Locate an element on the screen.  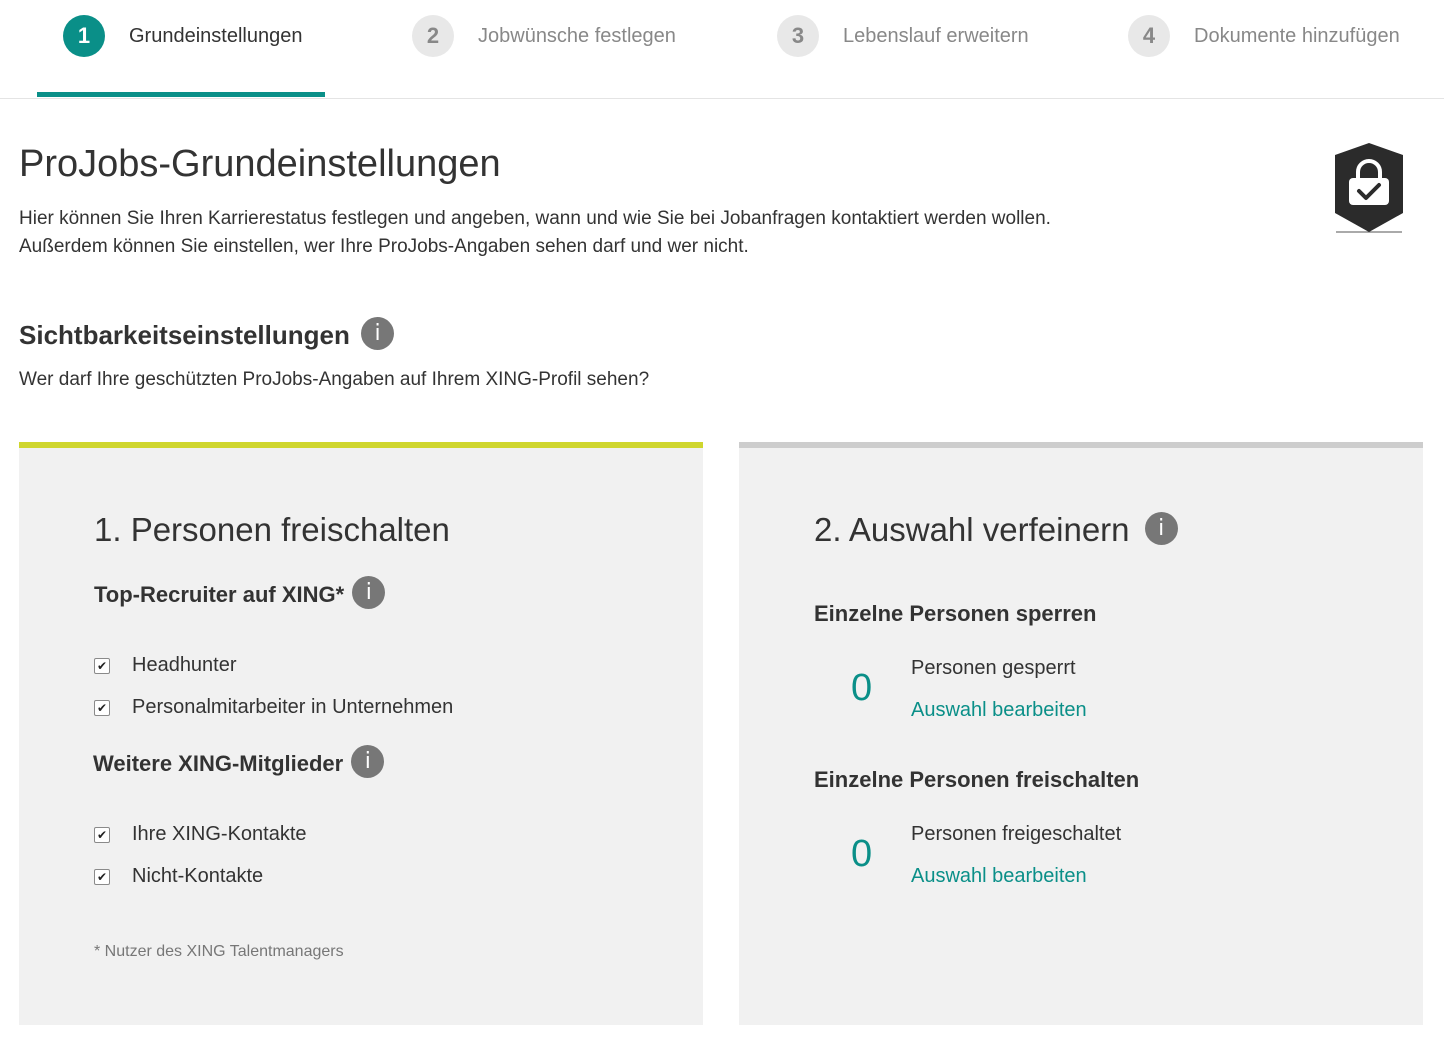
step-grundeinstellungen: 1 Grundeinstellungen is located at coordinates (183, 36).